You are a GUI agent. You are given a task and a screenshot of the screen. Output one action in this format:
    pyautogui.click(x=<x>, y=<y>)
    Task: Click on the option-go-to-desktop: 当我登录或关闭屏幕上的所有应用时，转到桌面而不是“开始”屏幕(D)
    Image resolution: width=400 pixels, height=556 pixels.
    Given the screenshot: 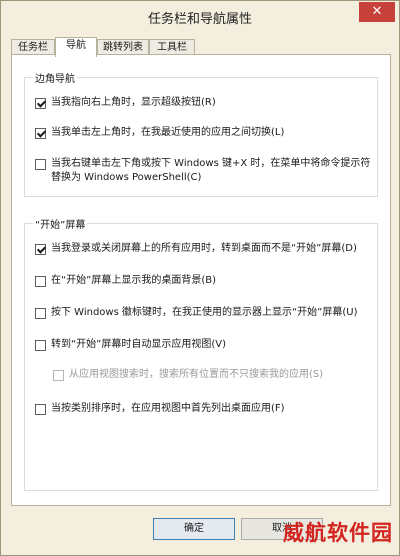 What is the action you would take?
    pyautogui.click(x=203, y=249)
    